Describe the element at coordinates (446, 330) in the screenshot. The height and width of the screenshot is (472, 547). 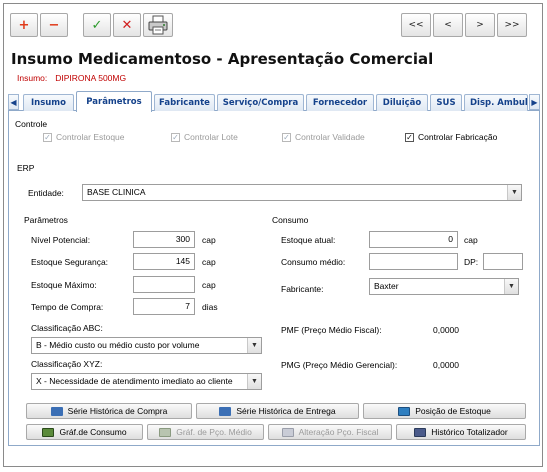
I see `pmf-value: 0,0000` at that location.